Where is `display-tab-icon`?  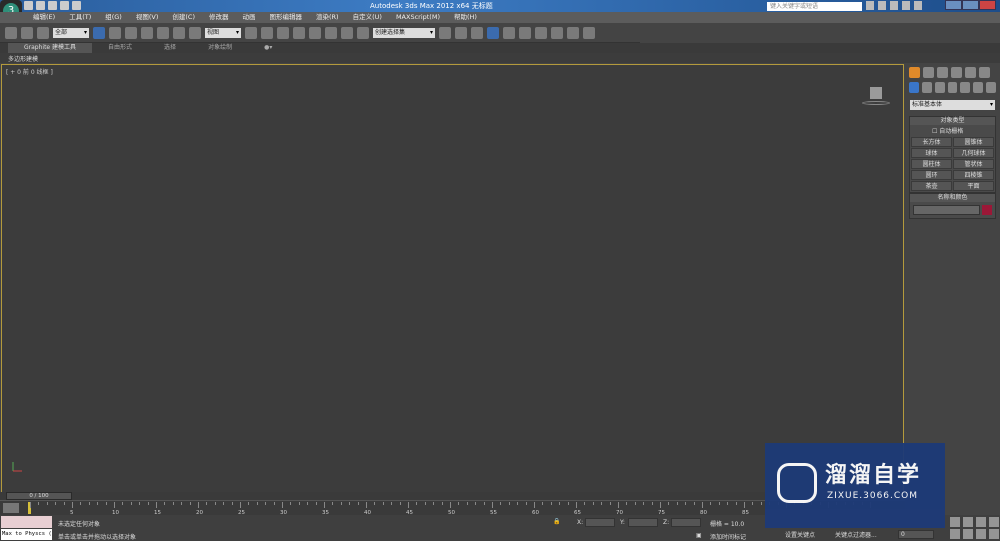
display-tab-icon is located at coordinates (970, 72).